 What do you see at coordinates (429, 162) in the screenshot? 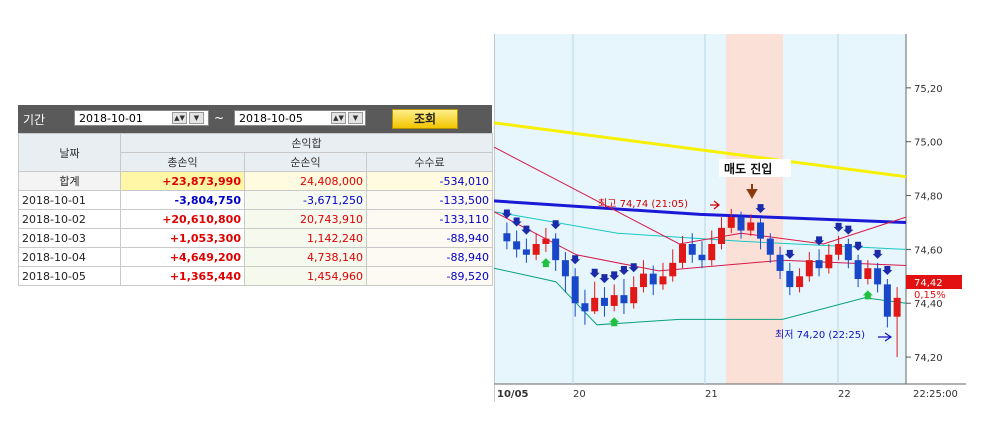
I see `header-commission: 수수료` at bounding box center [429, 162].